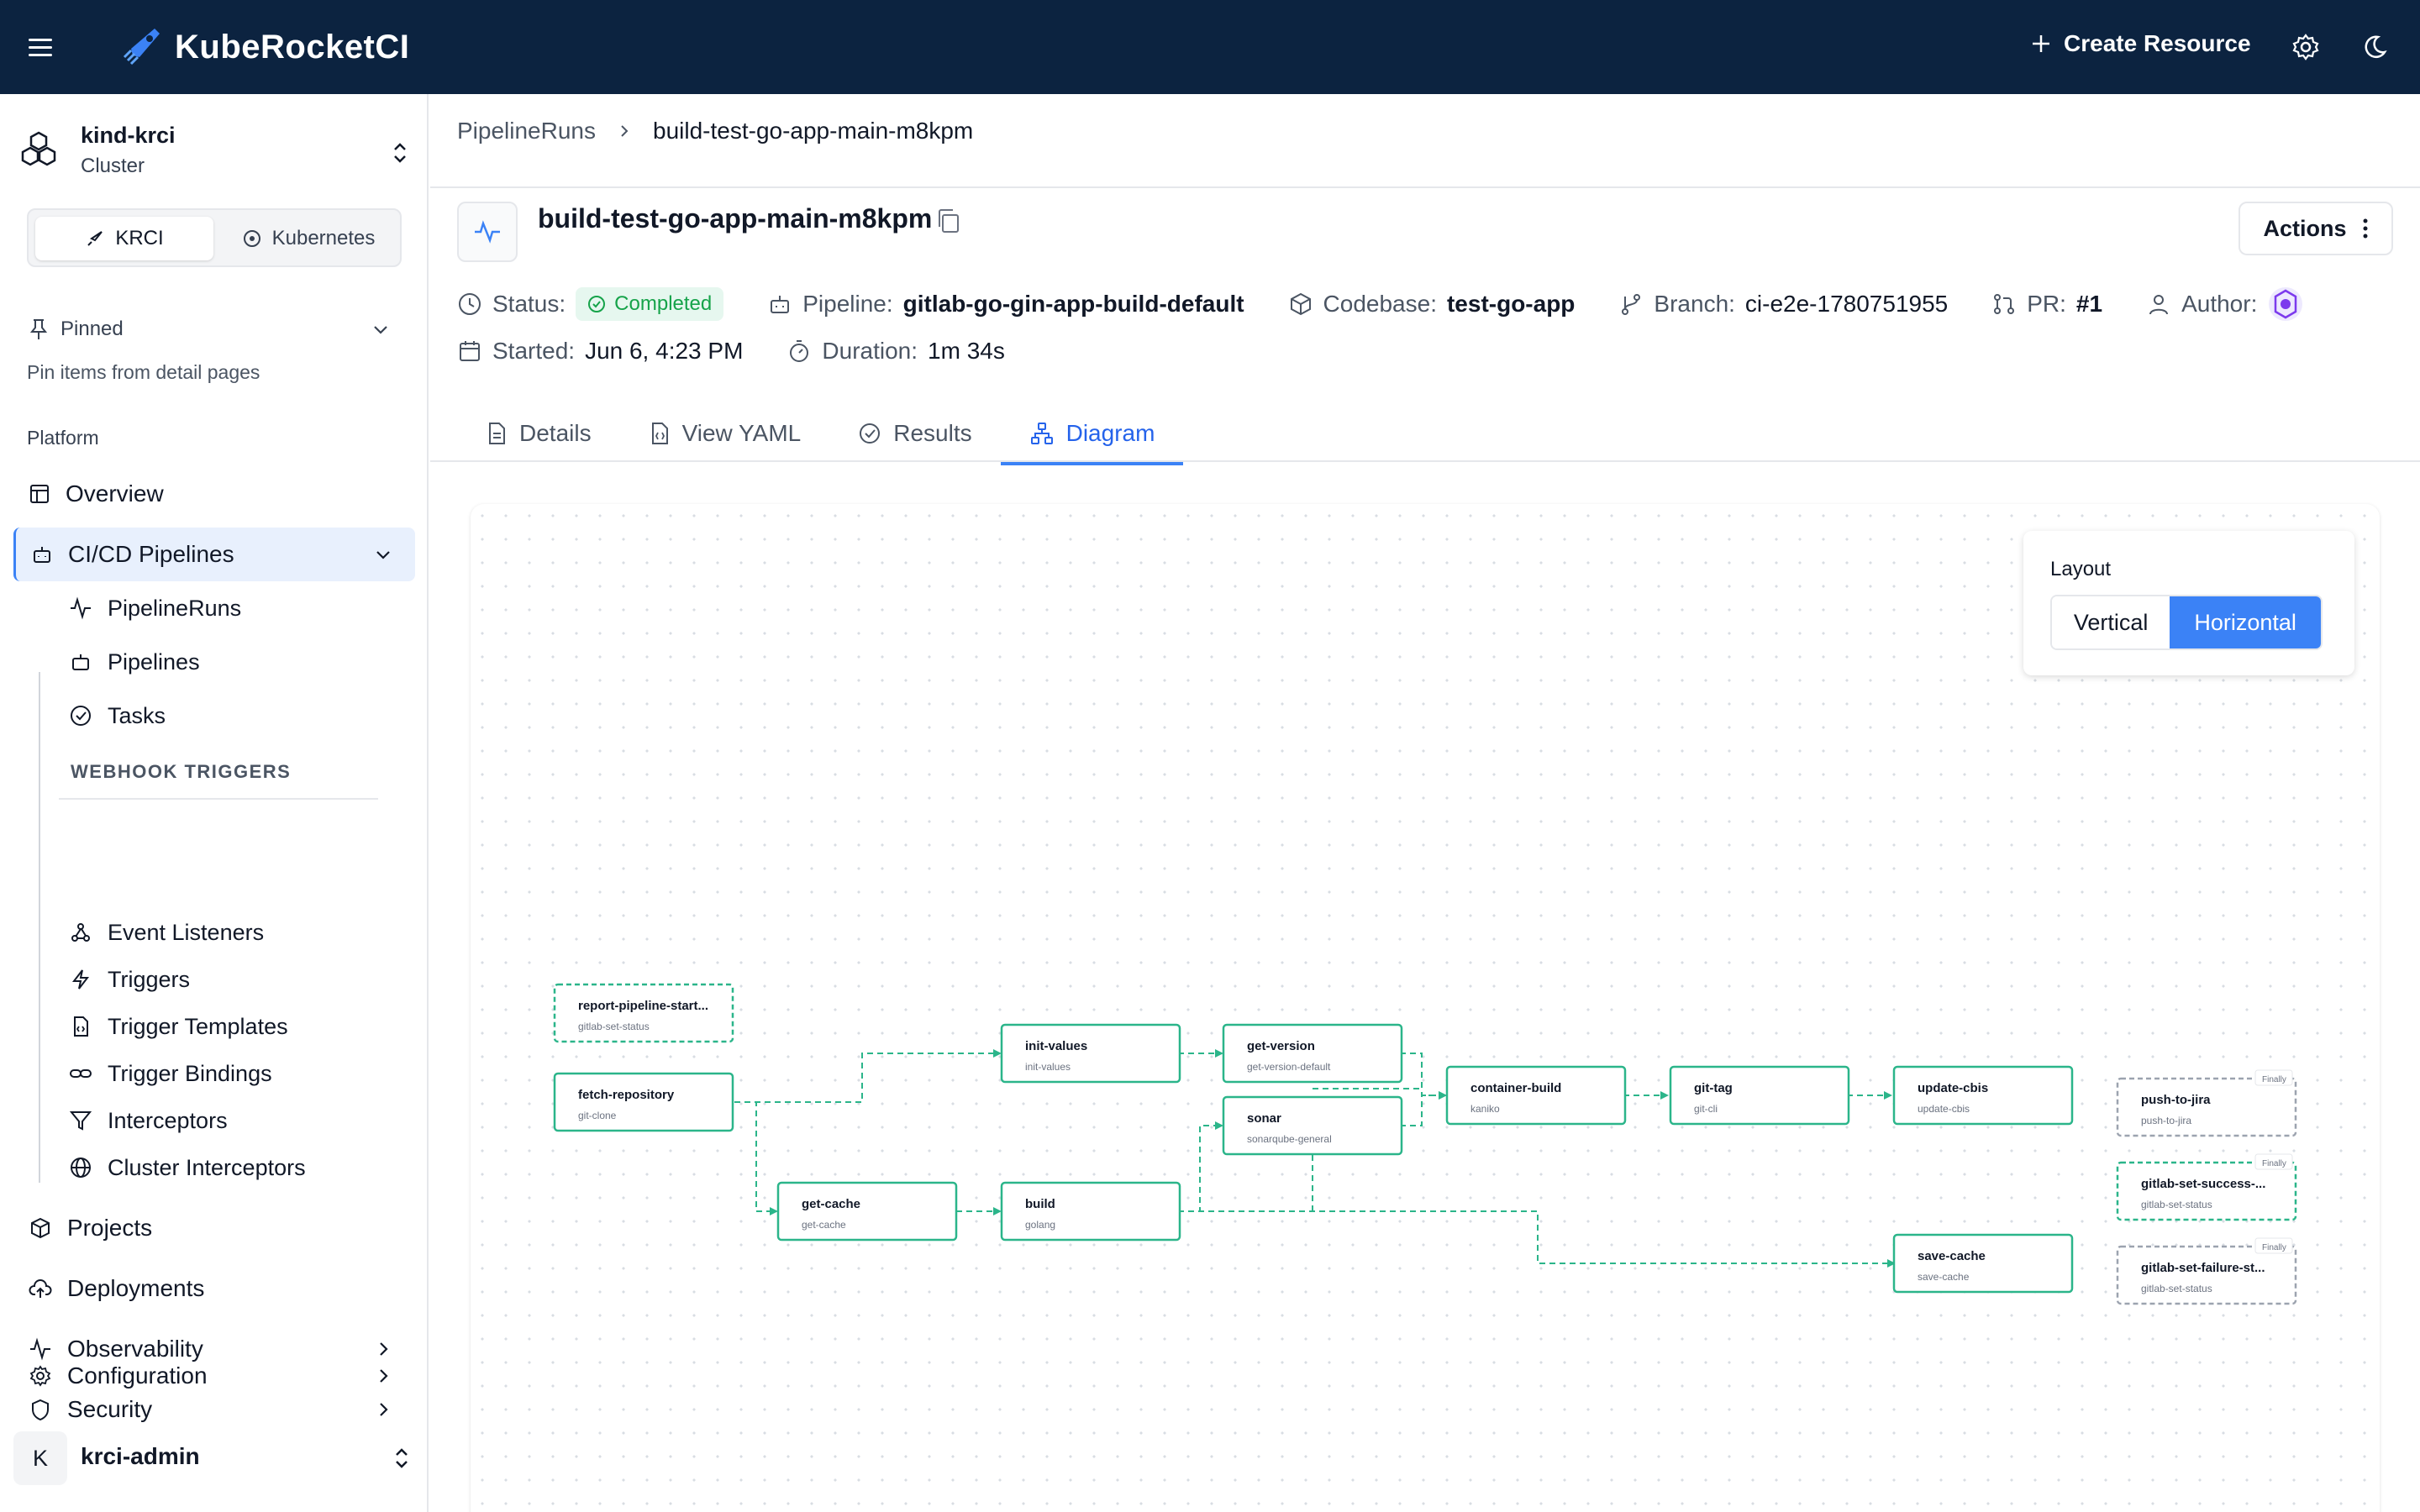 The width and height of the screenshot is (2420, 1512). What do you see at coordinates (170, 1073) in the screenshot?
I see `nav-trigger-bindings: Trigger Bindings` at bounding box center [170, 1073].